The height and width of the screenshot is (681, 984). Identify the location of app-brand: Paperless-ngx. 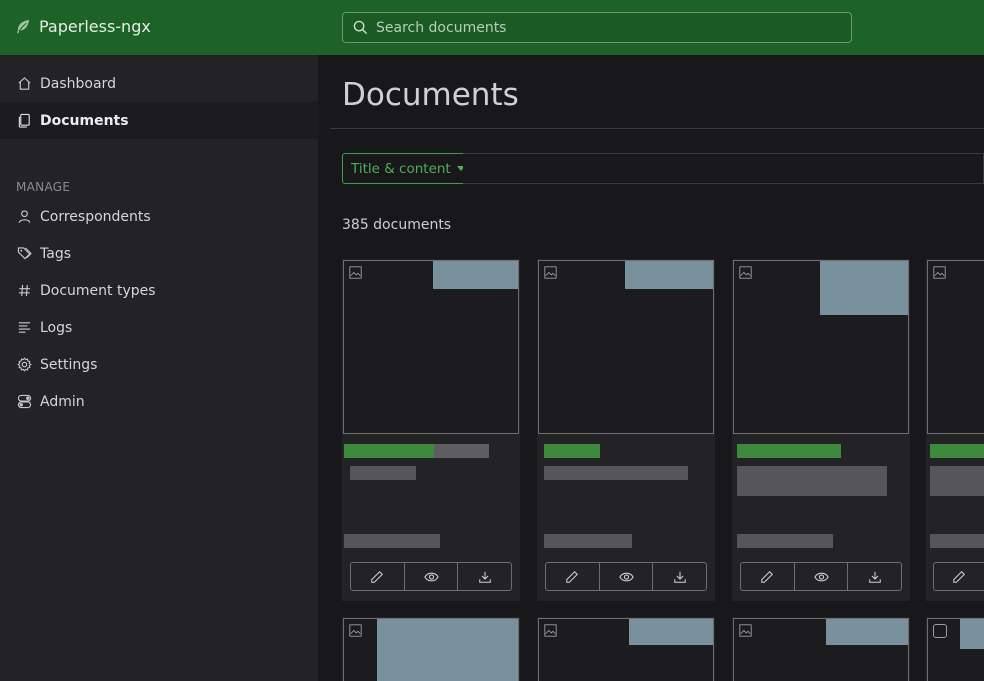
(83, 26).